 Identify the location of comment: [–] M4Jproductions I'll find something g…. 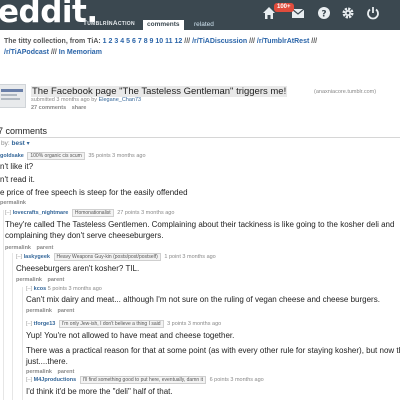
(145, 386).